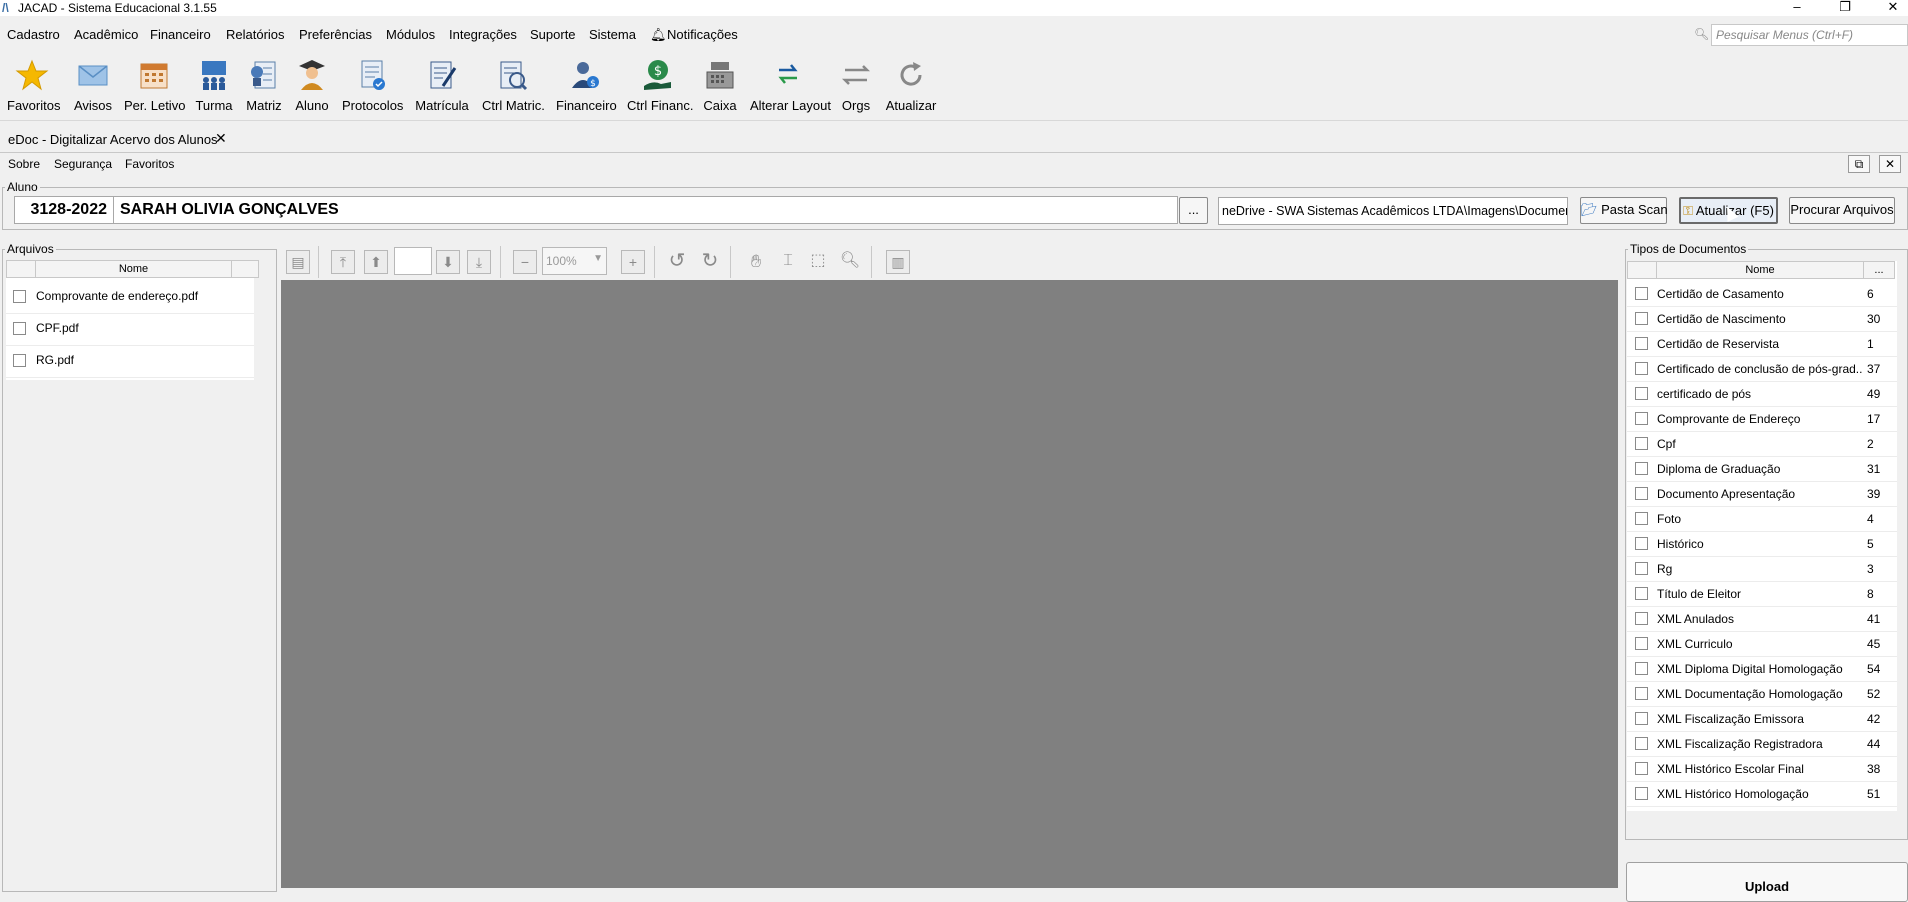 The height and width of the screenshot is (902, 1908). Describe the element at coordinates (154, 85) in the screenshot. I see `toolbar-per-letivo: Per. Letivo` at that location.